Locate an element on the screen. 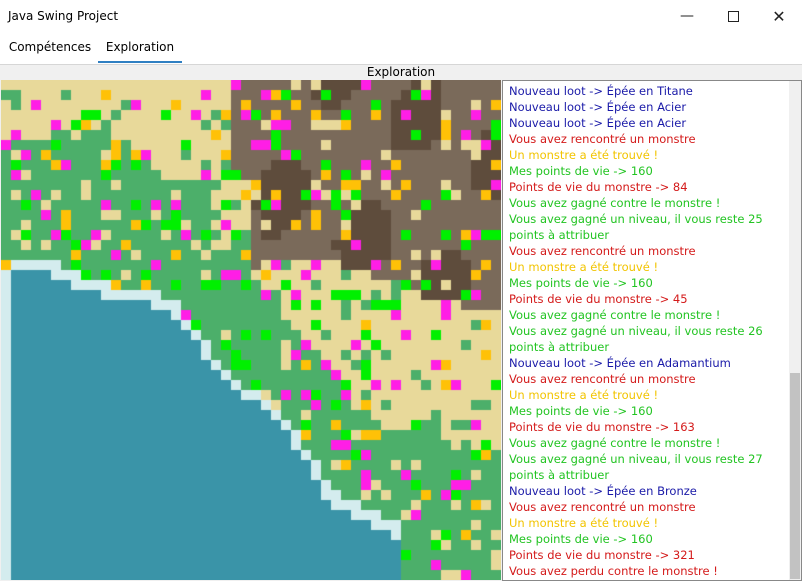 The height and width of the screenshot is (581, 802). title-bar: Java Swing Project — ✕ is located at coordinates (401, 16).